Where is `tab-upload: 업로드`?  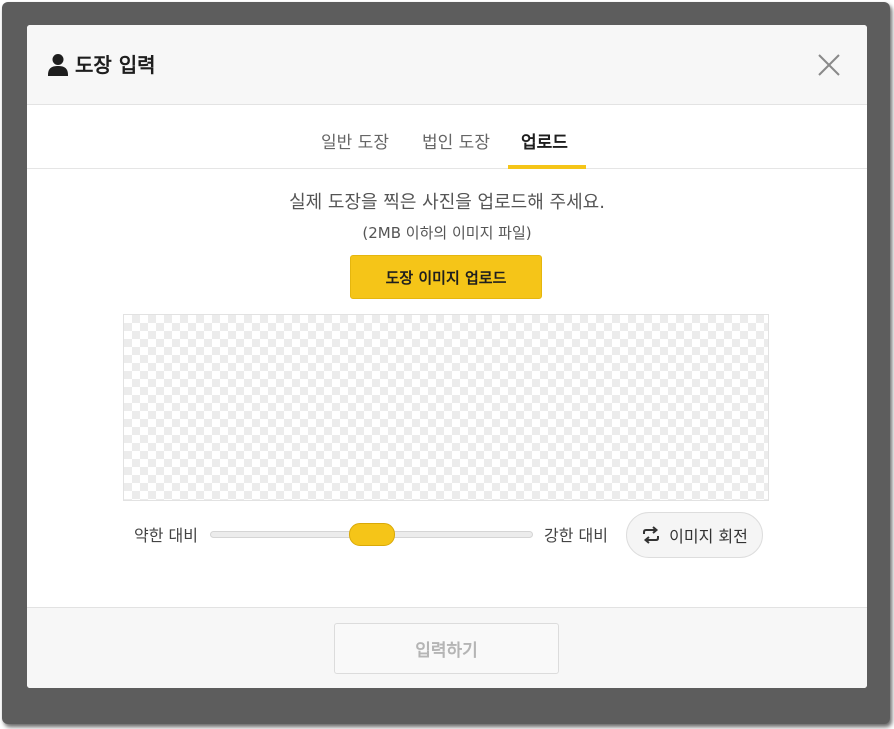 tab-upload: 업로드 is located at coordinates (544, 143).